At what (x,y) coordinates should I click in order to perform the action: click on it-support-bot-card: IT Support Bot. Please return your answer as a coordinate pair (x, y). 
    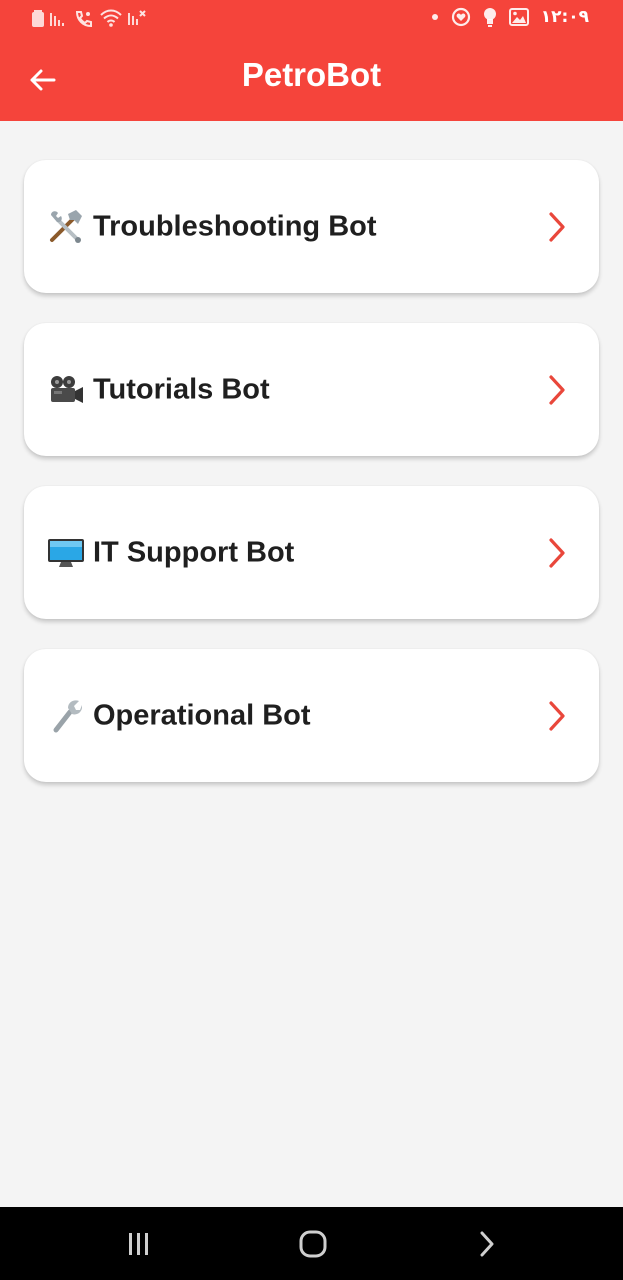
    Looking at the image, I should click on (311, 552).